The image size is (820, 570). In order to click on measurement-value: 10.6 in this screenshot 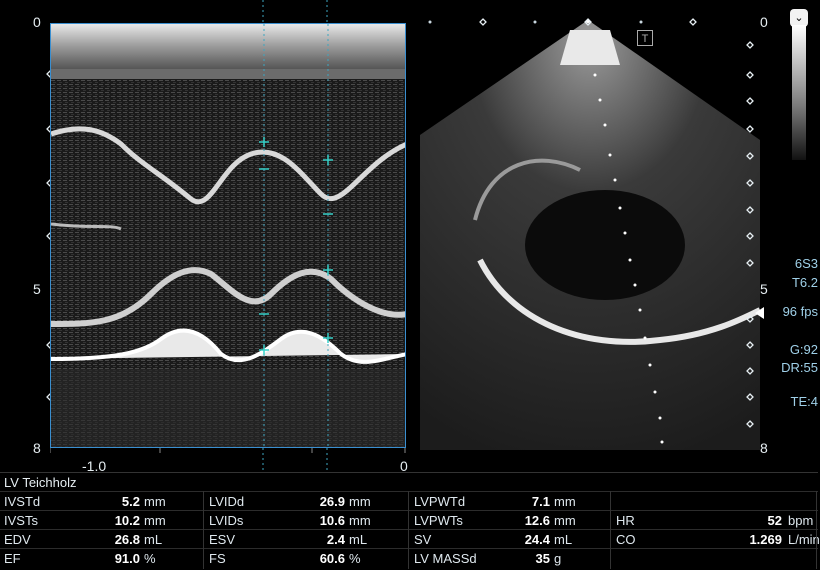, I will do `click(332, 520)`.